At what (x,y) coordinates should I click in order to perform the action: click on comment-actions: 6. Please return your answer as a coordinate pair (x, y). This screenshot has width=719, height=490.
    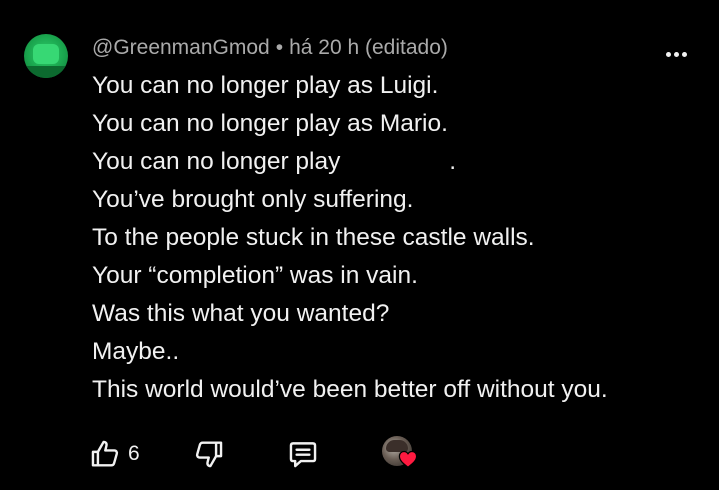
    Looking at the image, I should click on (268, 454).